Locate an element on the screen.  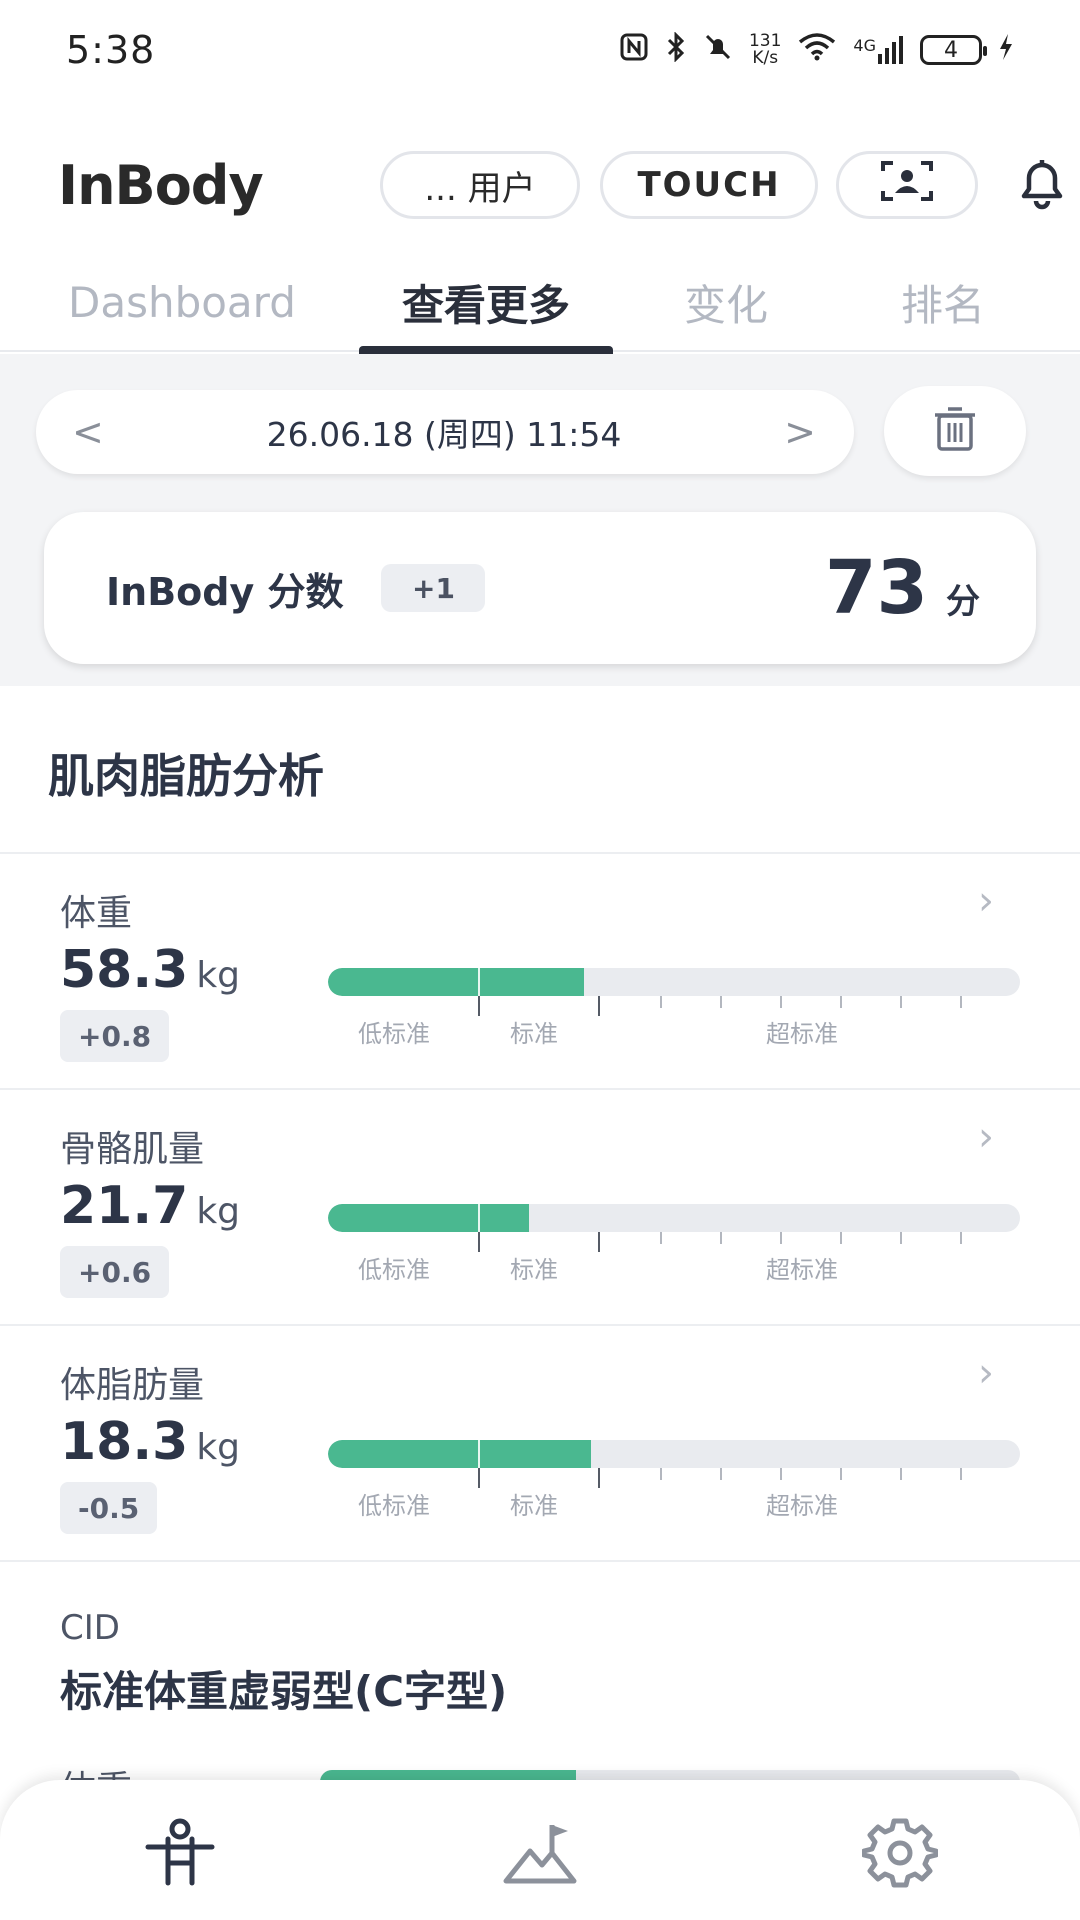
next-date-button: > is located at coordinates (800, 432).